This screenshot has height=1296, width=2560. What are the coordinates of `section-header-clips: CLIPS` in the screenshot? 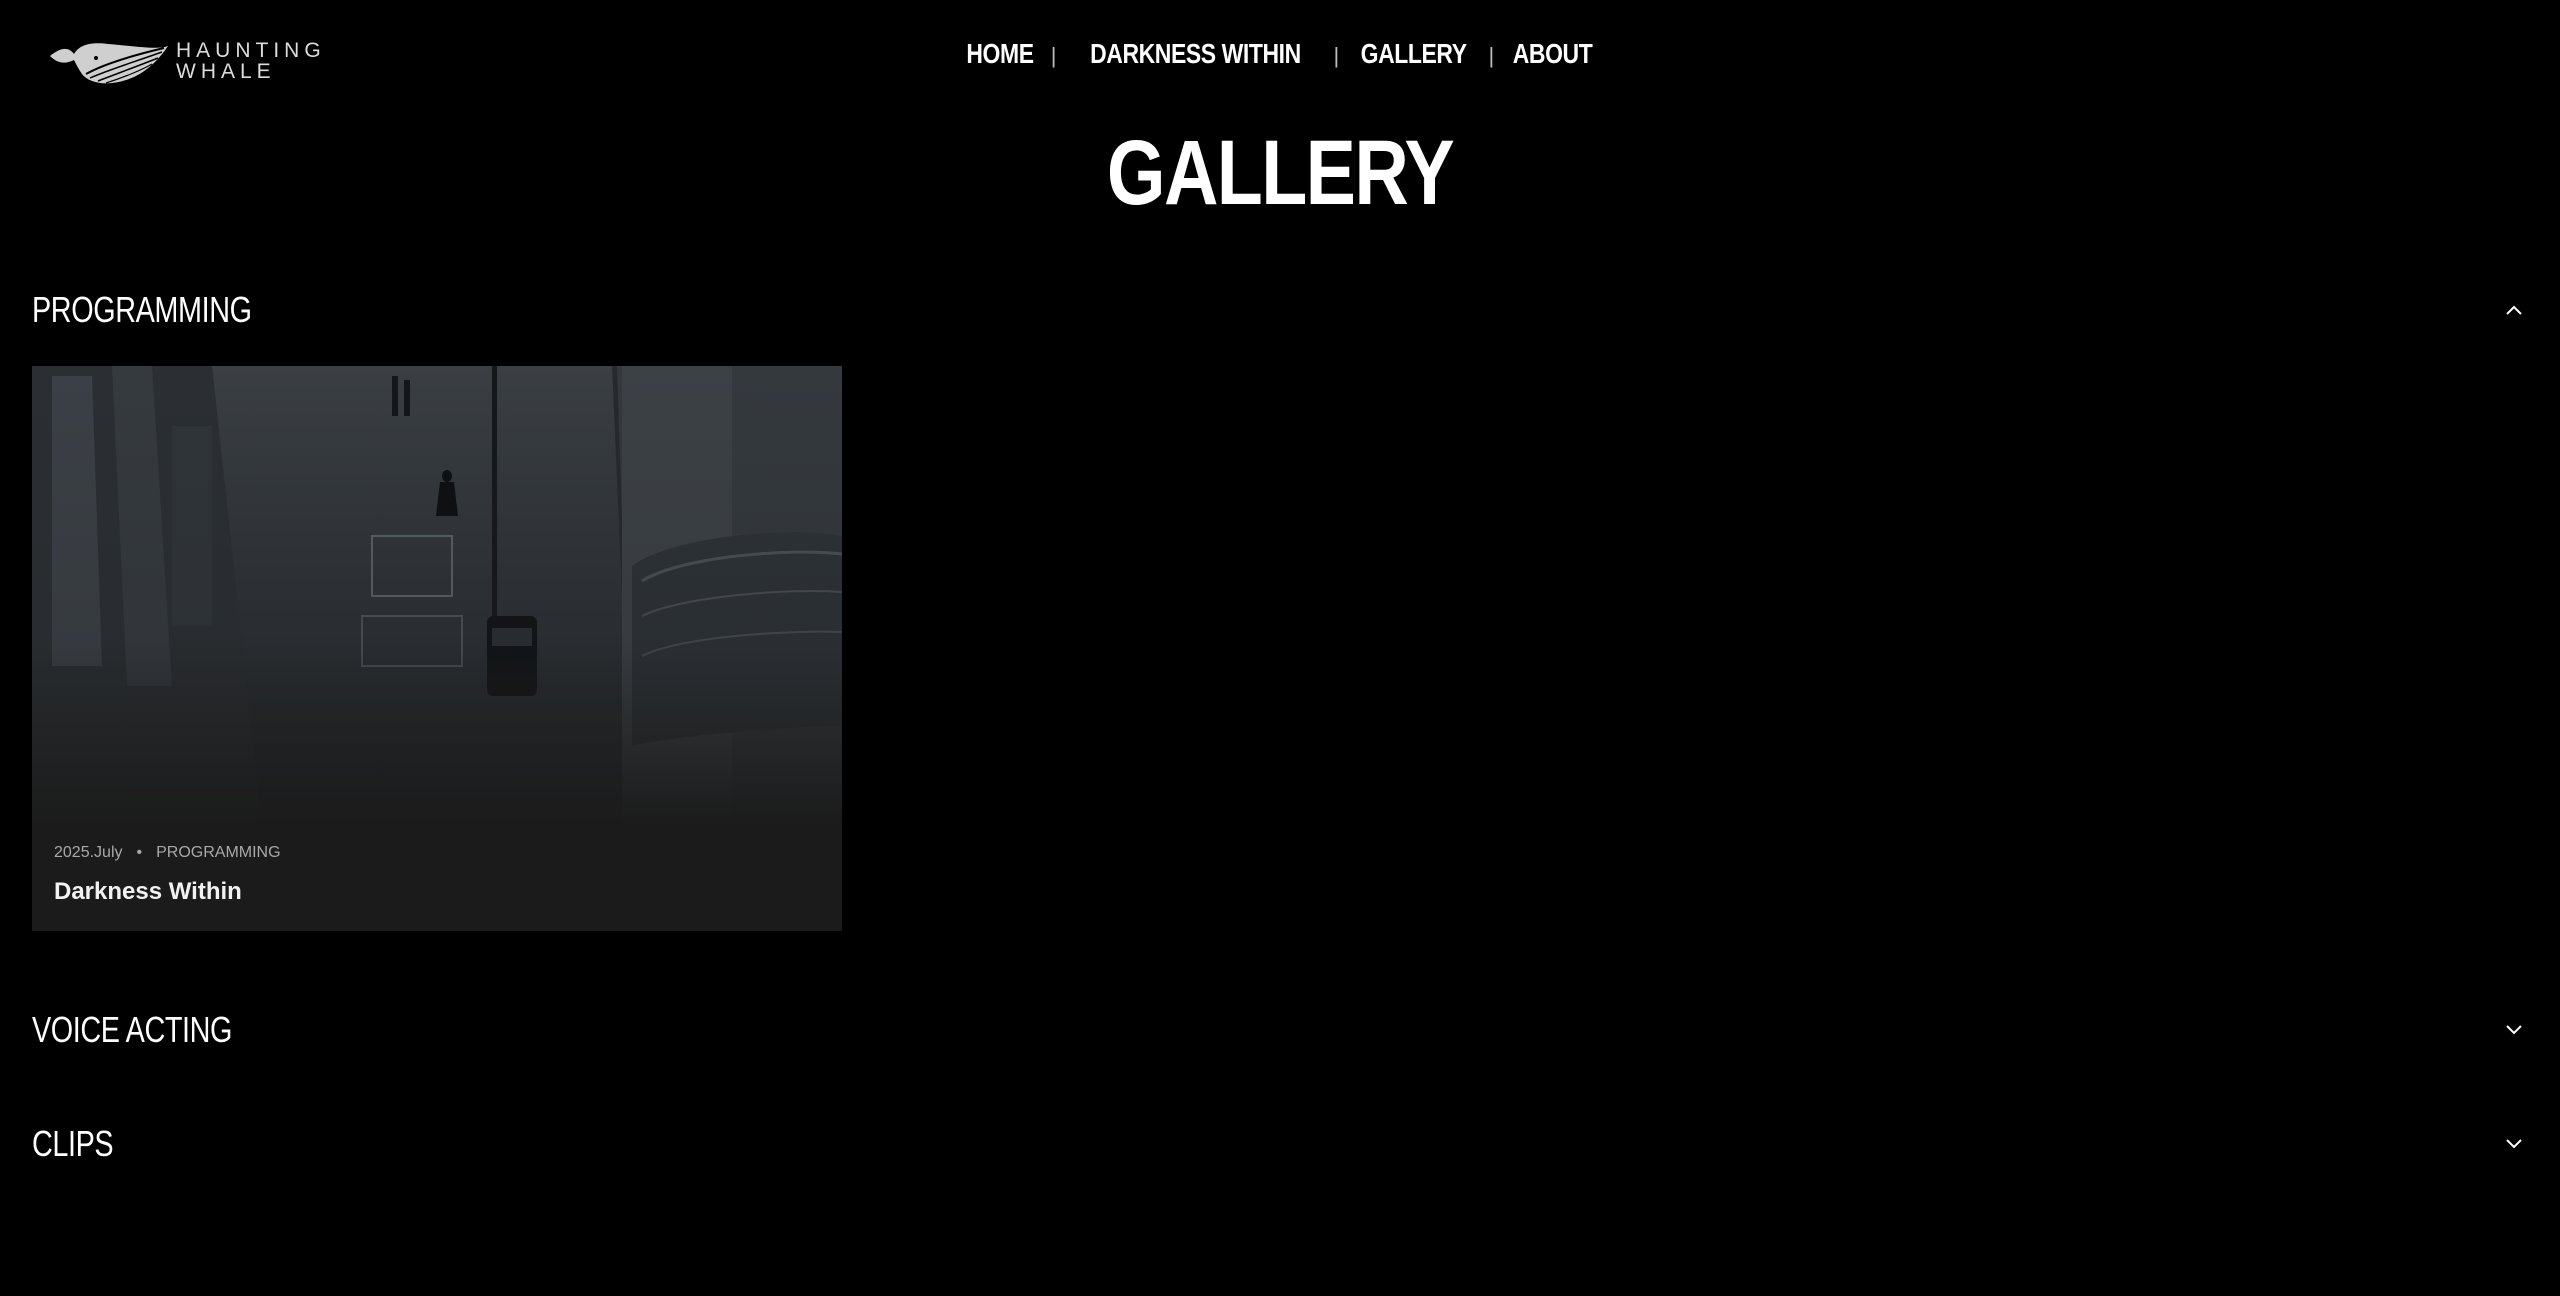 It's located at (1280, 1144).